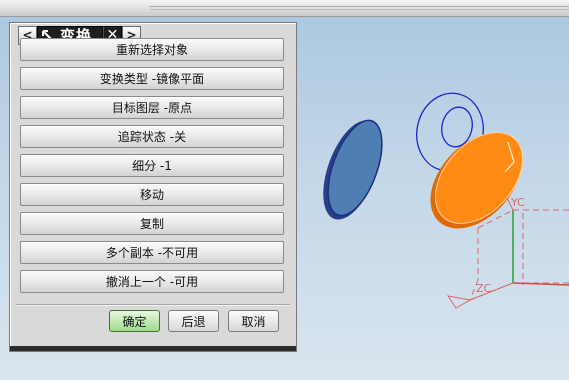 The height and width of the screenshot is (380, 569). I want to click on footer-separator, so click(153, 305).